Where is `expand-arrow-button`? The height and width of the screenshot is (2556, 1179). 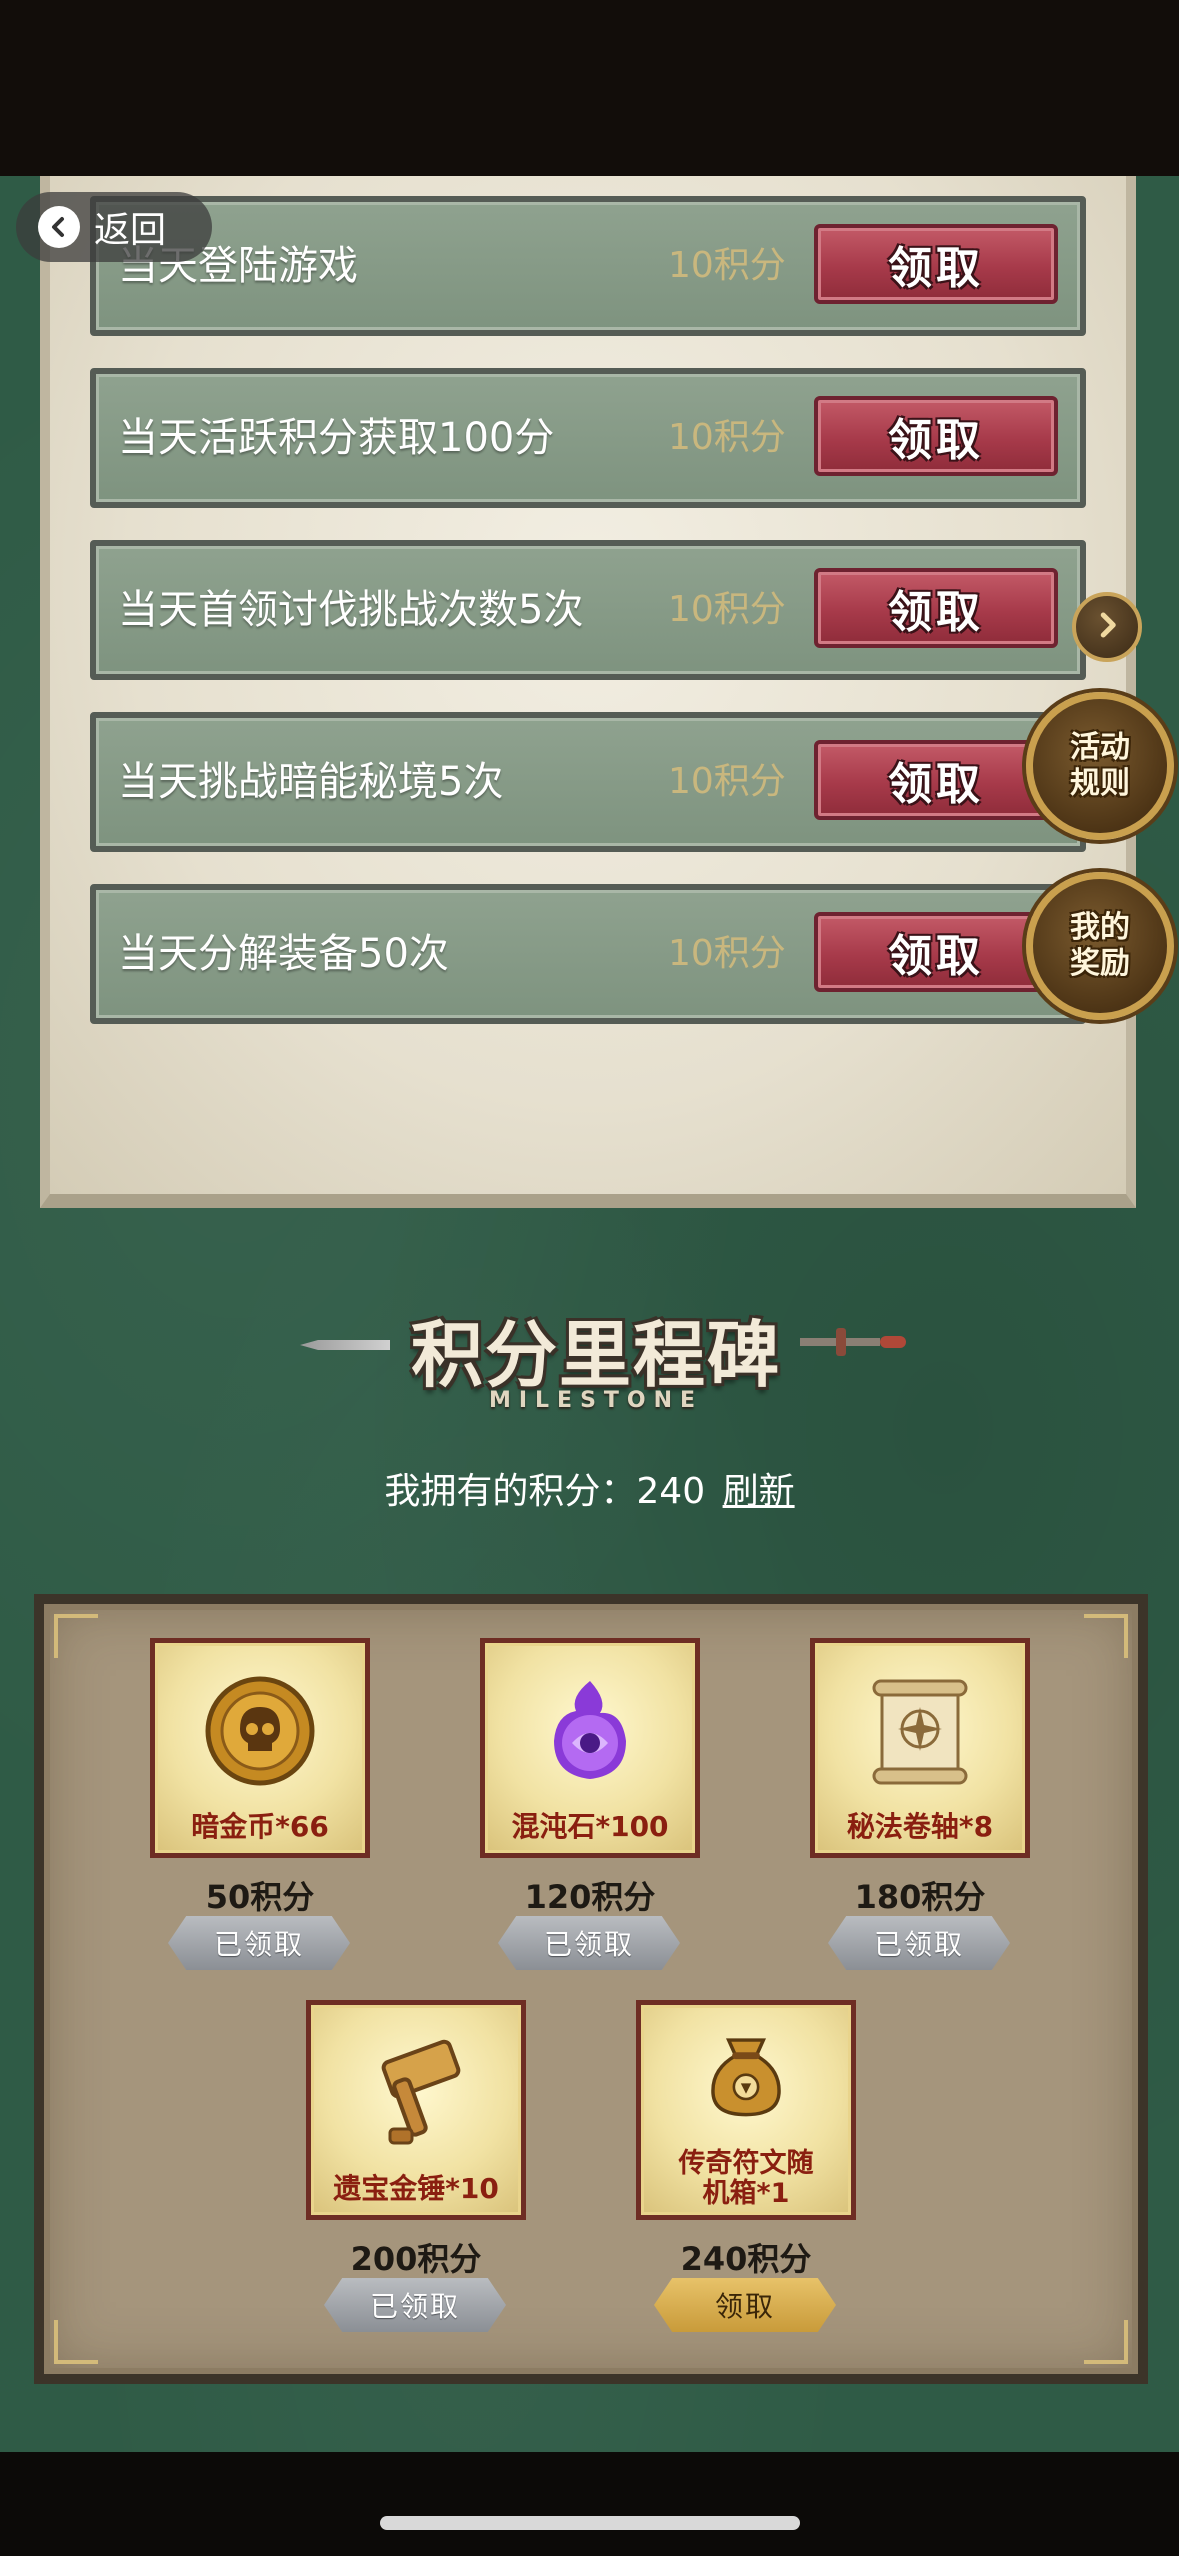 expand-arrow-button is located at coordinates (1107, 627).